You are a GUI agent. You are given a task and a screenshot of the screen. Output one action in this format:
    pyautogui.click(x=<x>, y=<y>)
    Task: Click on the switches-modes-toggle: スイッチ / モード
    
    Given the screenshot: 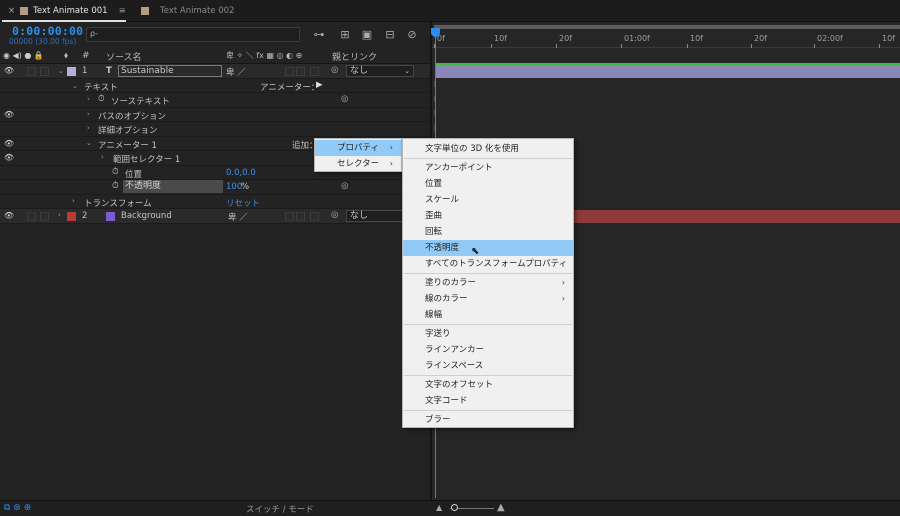 What is the action you would take?
    pyautogui.click(x=280, y=509)
    